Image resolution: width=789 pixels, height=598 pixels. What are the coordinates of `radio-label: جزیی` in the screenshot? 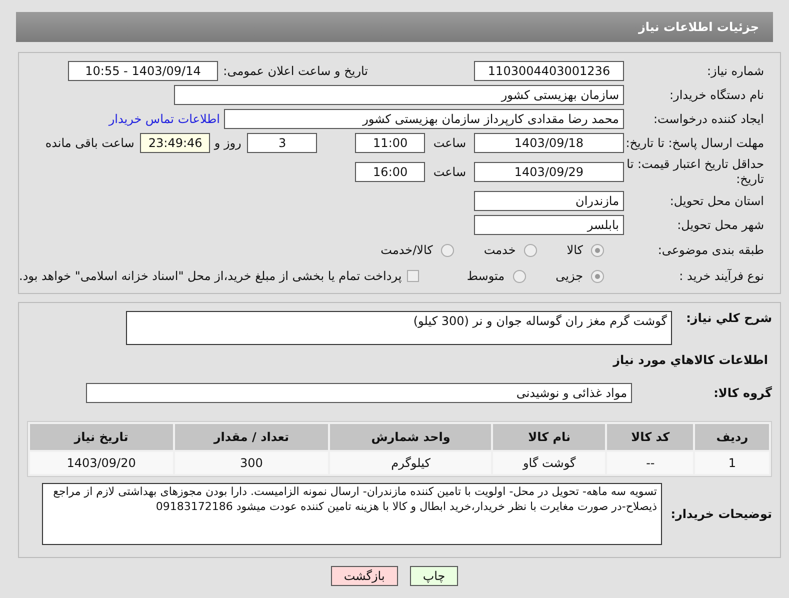 It's located at (569, 276).